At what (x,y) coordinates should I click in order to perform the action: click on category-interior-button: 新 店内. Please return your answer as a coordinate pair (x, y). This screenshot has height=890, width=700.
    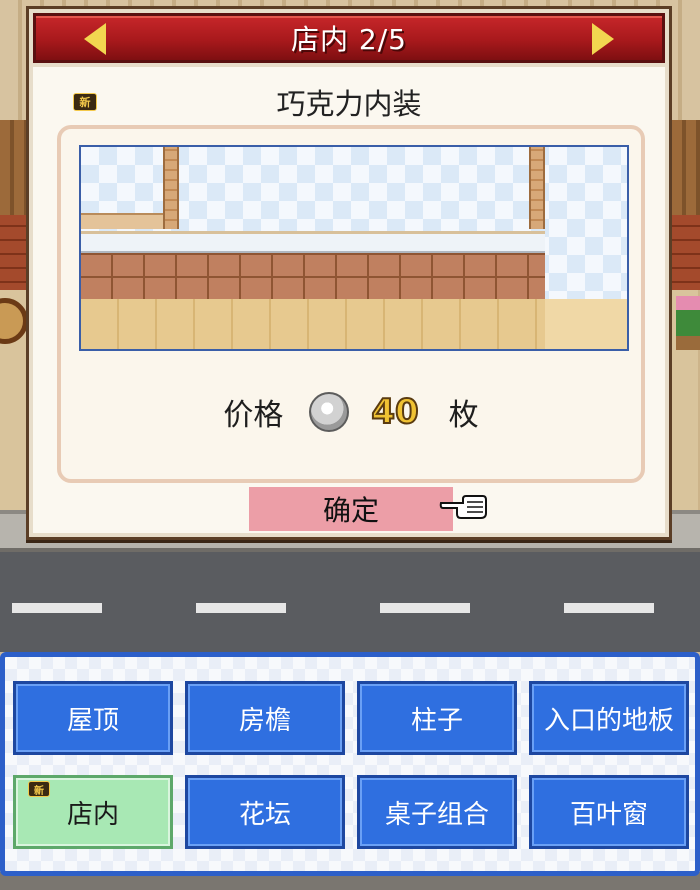
    Looking at the image, I should click on (93, 812).